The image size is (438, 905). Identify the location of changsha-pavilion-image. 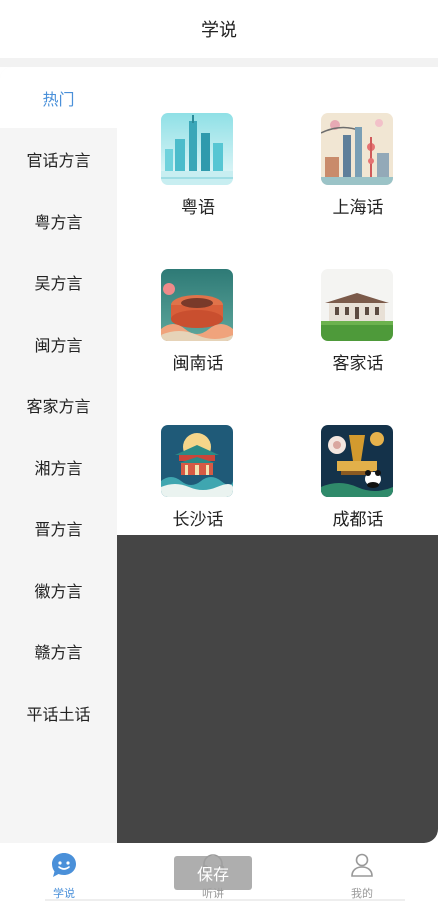
(197, 461).